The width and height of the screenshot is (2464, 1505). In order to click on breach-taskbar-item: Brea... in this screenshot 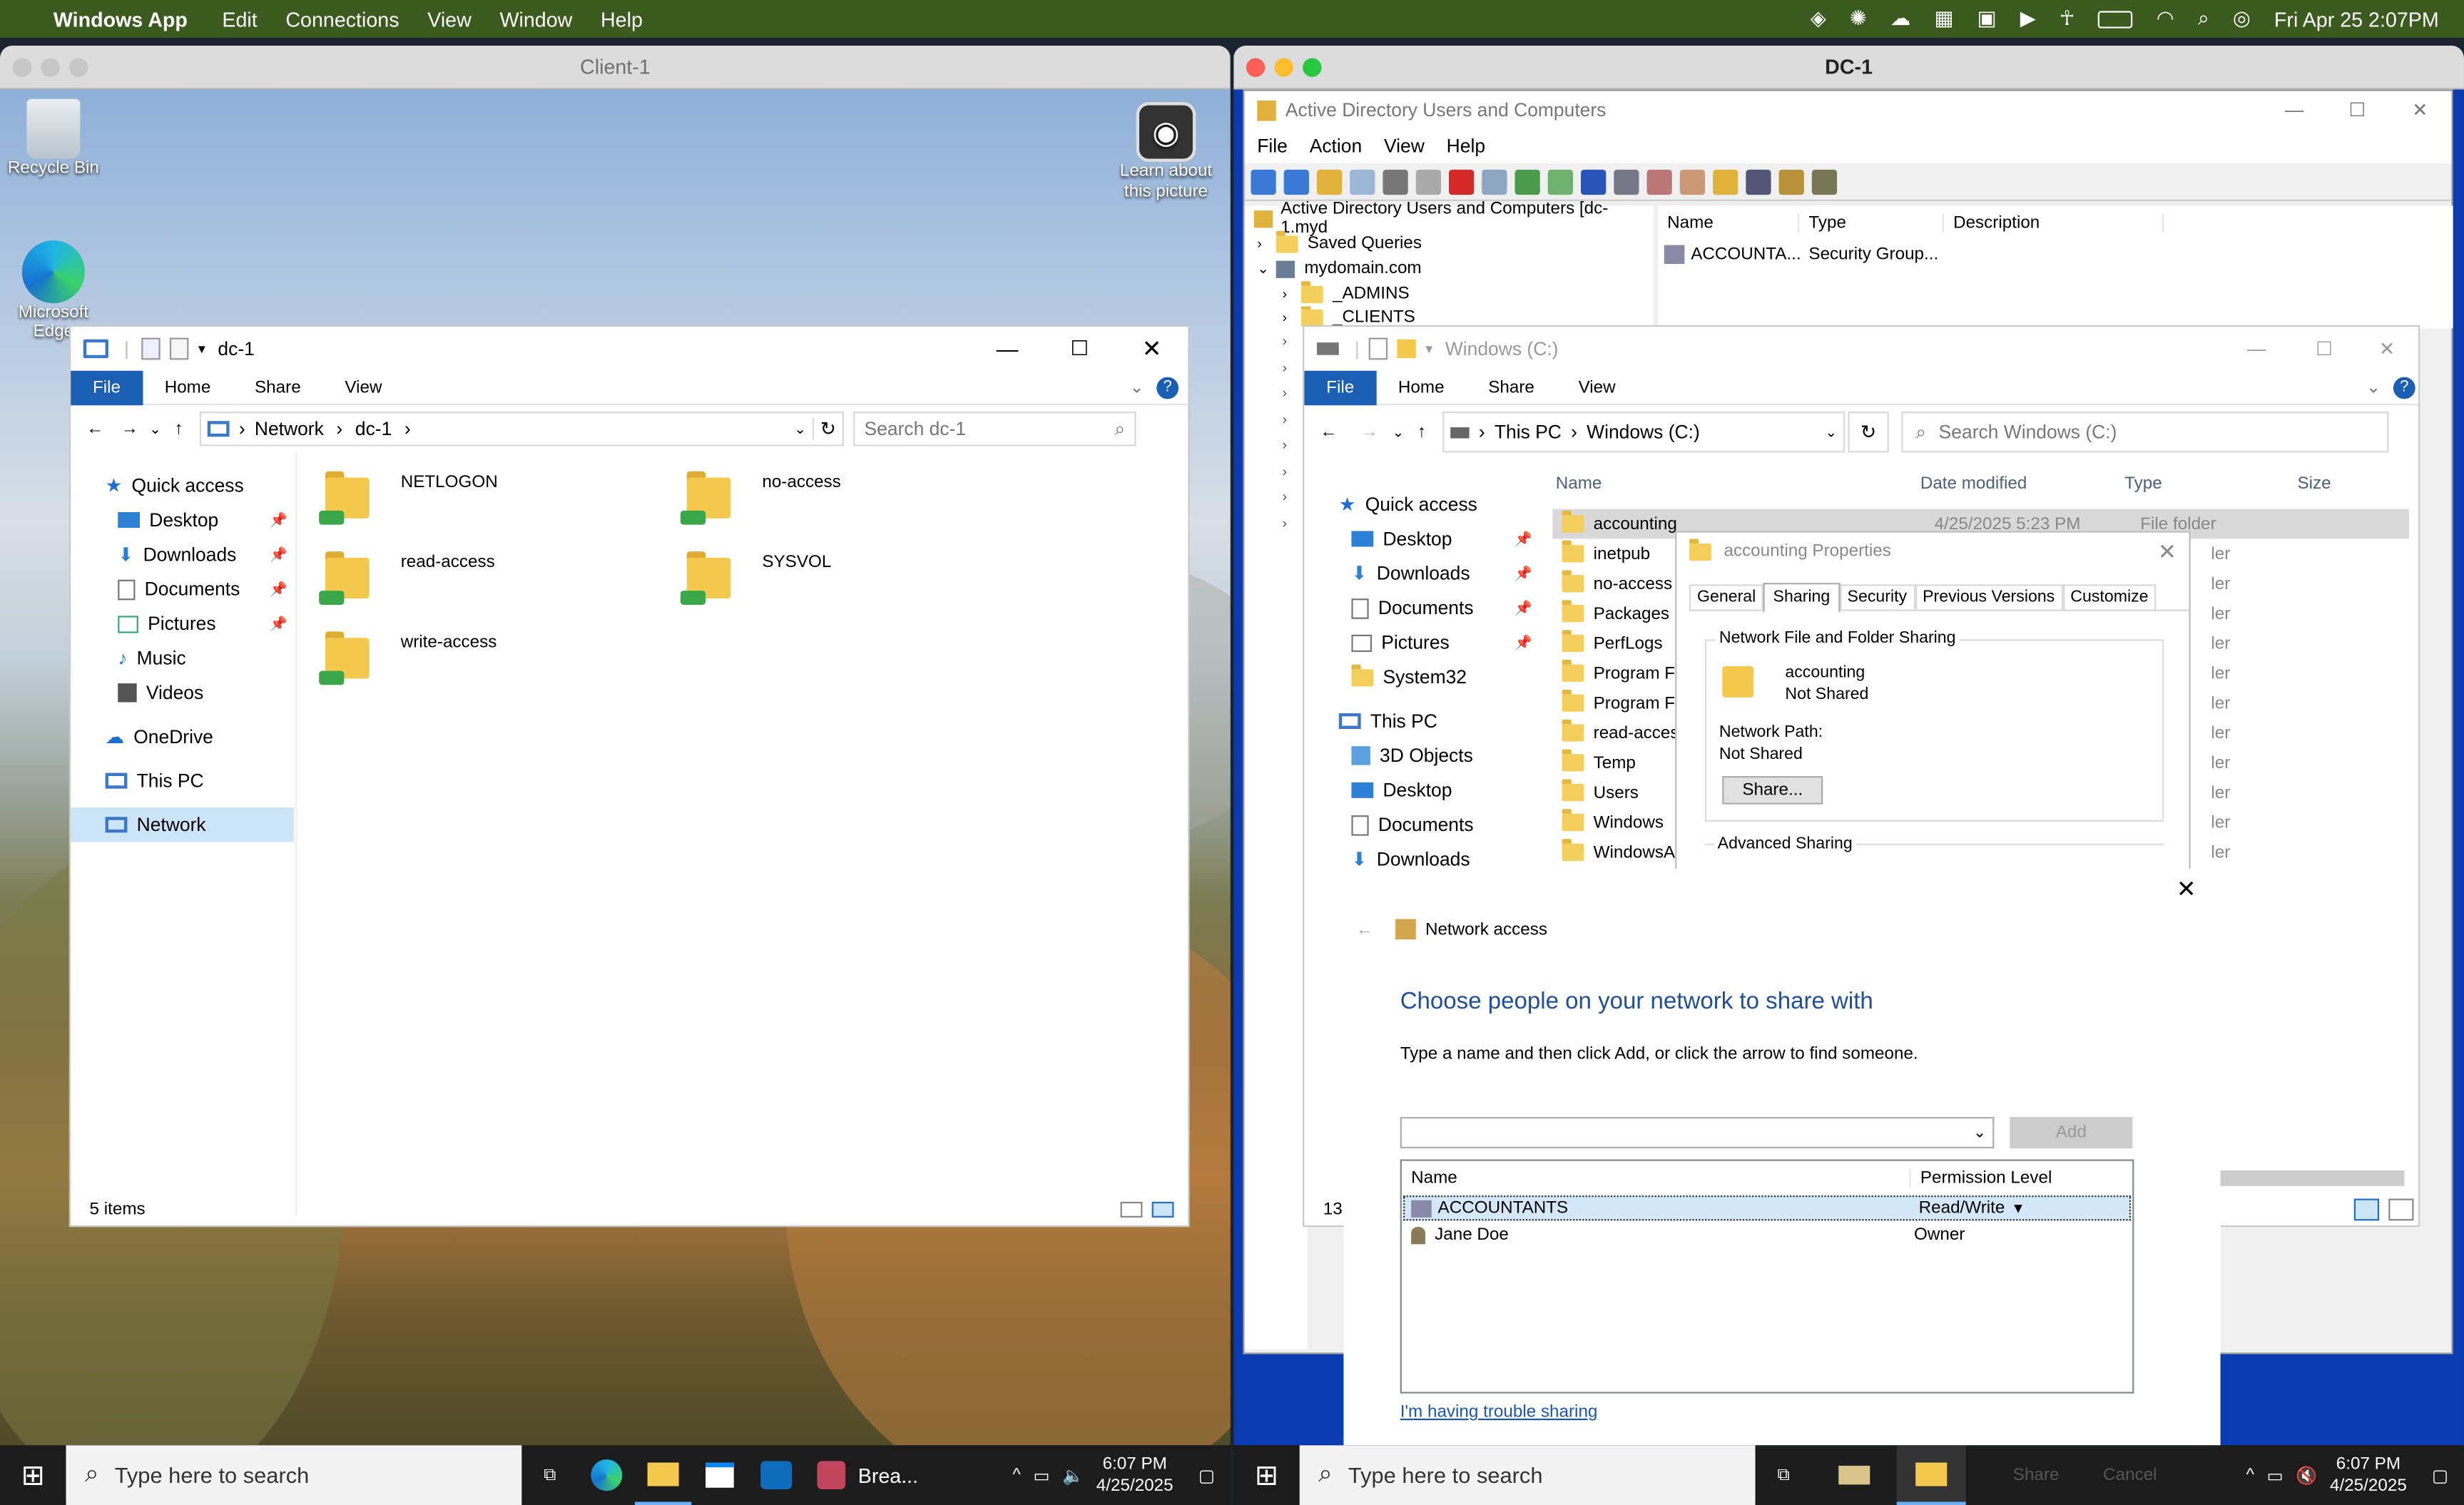, I will do `click(868, 1475)`.